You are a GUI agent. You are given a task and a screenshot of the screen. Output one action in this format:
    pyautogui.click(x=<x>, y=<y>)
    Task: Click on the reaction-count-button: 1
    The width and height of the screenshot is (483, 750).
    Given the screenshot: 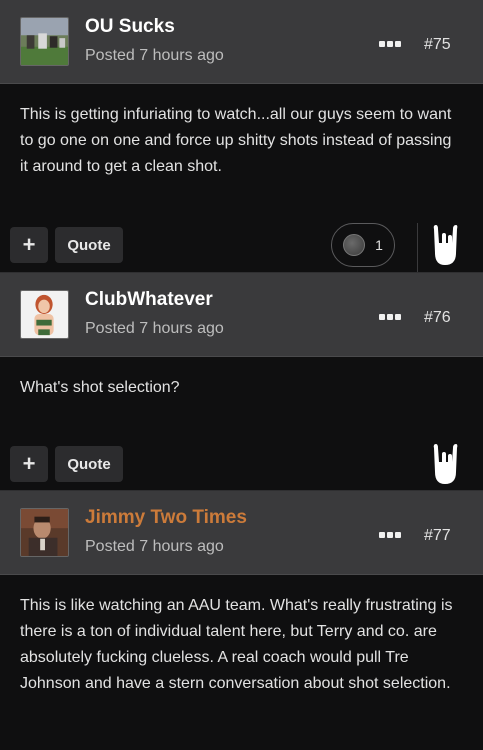 What is the action you would take?
    pyautogui.click(x=363, y=245)
    